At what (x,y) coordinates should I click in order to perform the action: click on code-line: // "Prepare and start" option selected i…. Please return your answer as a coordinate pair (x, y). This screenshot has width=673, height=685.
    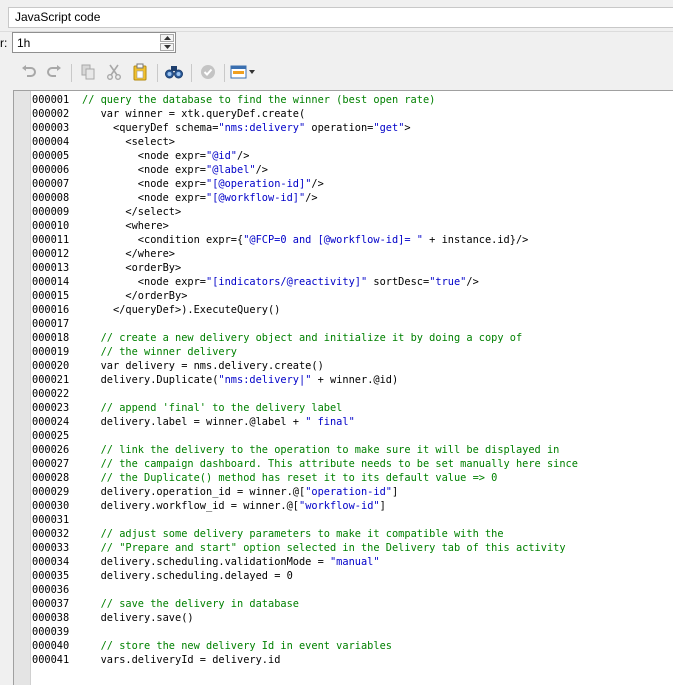
    Looking at the image, I should click on (377, 548).